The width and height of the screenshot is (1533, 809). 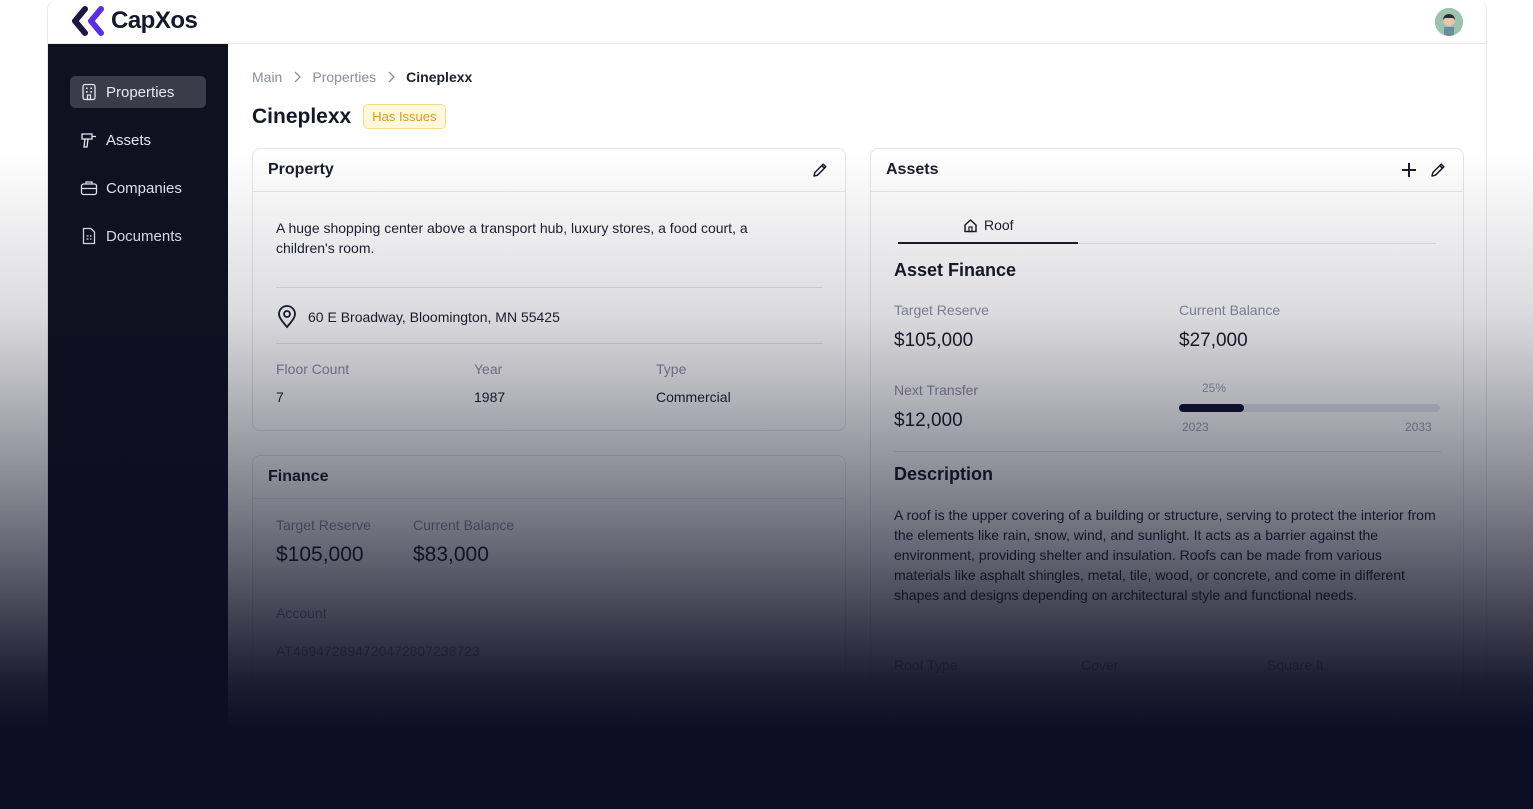 I want to click on add-icon, so click(x=1409, y=170).